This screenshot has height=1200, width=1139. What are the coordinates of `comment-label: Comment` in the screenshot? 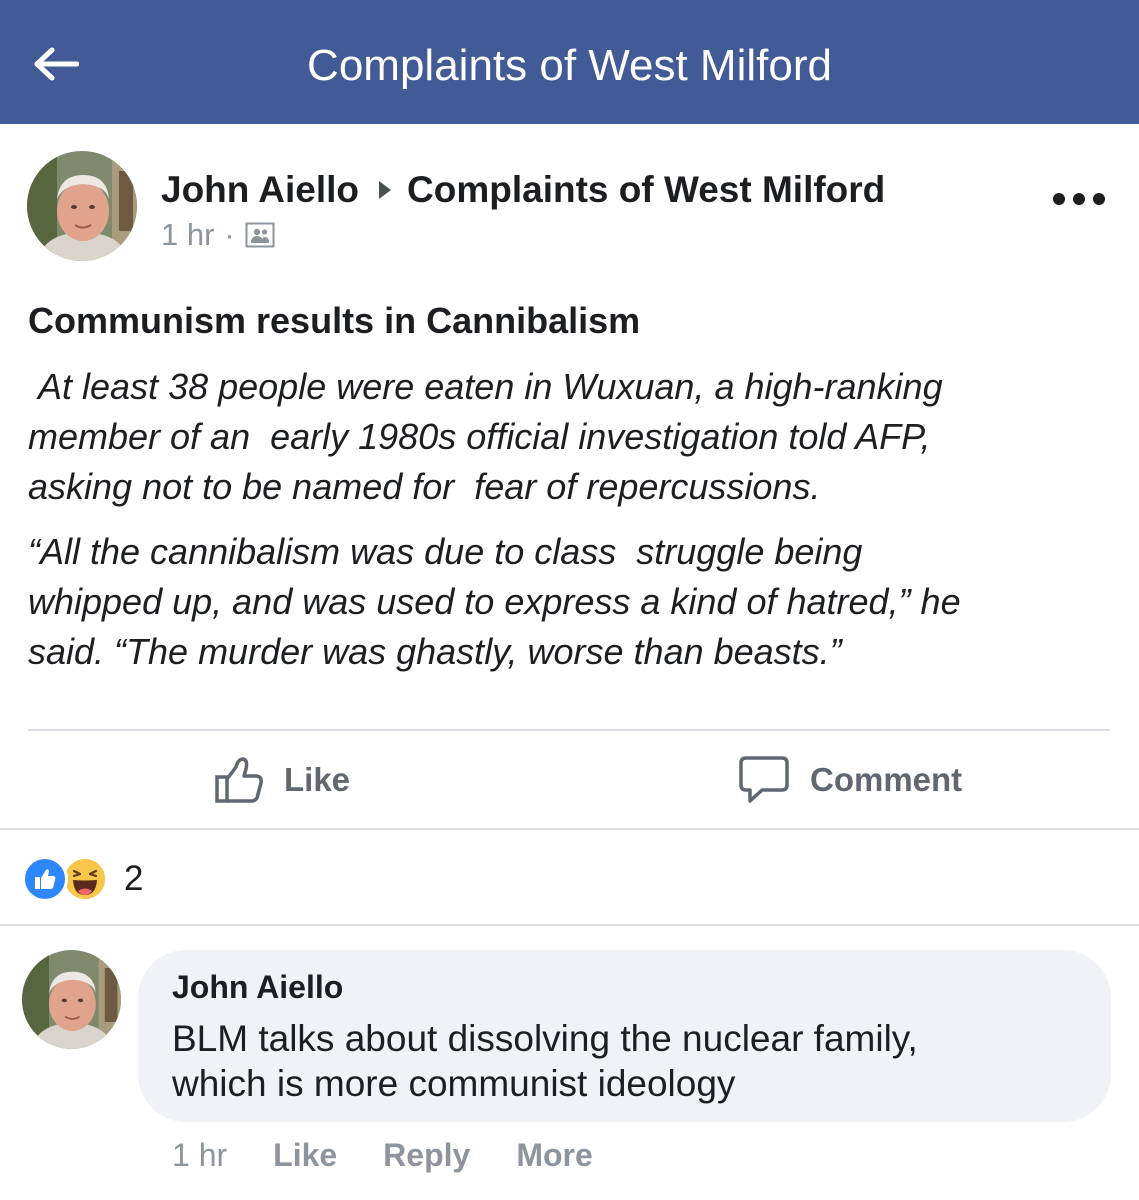 It's located at (886, 779).